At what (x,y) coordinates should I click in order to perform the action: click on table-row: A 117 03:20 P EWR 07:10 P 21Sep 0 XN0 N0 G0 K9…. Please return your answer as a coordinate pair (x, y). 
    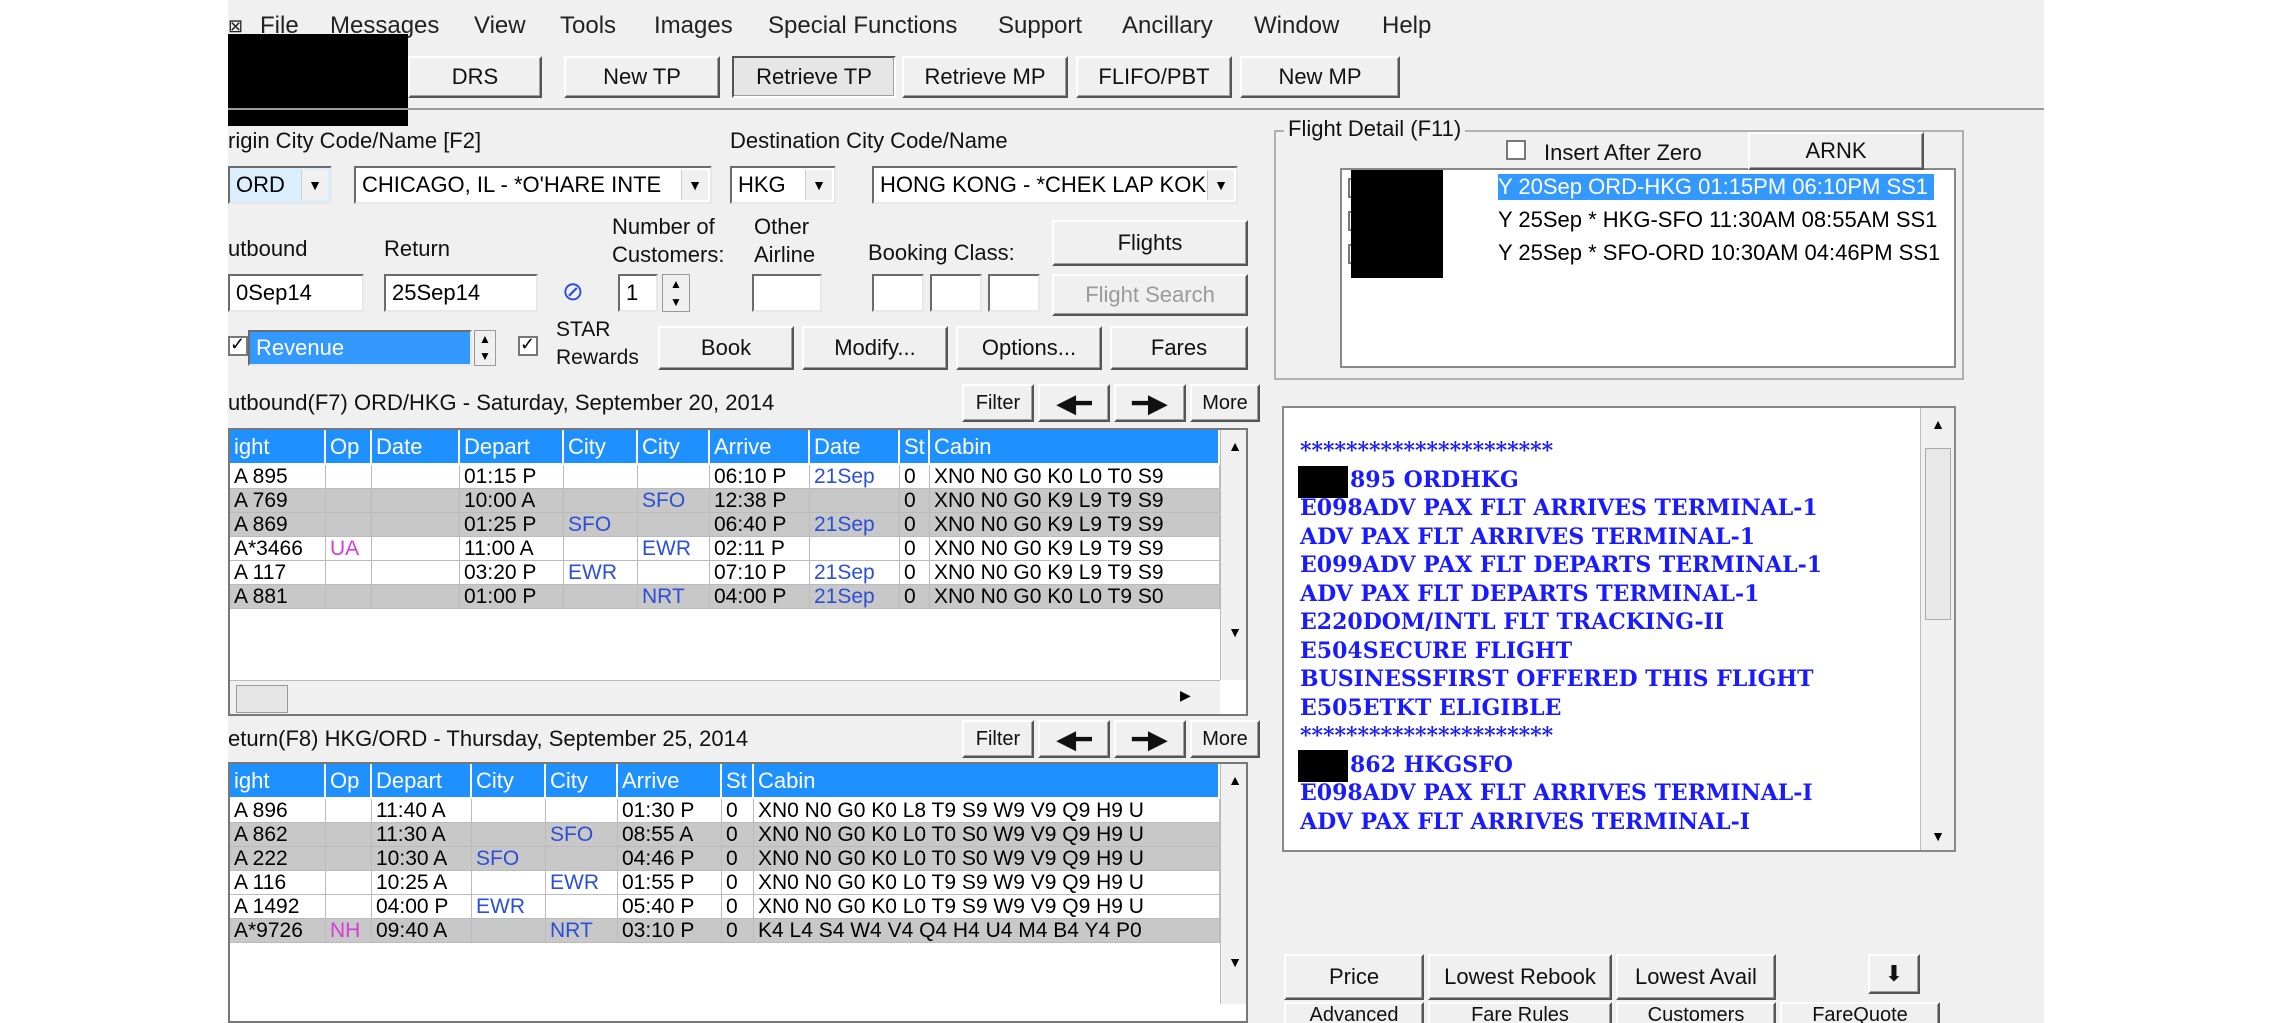
    Looking at the image, I should click on (725, 573).